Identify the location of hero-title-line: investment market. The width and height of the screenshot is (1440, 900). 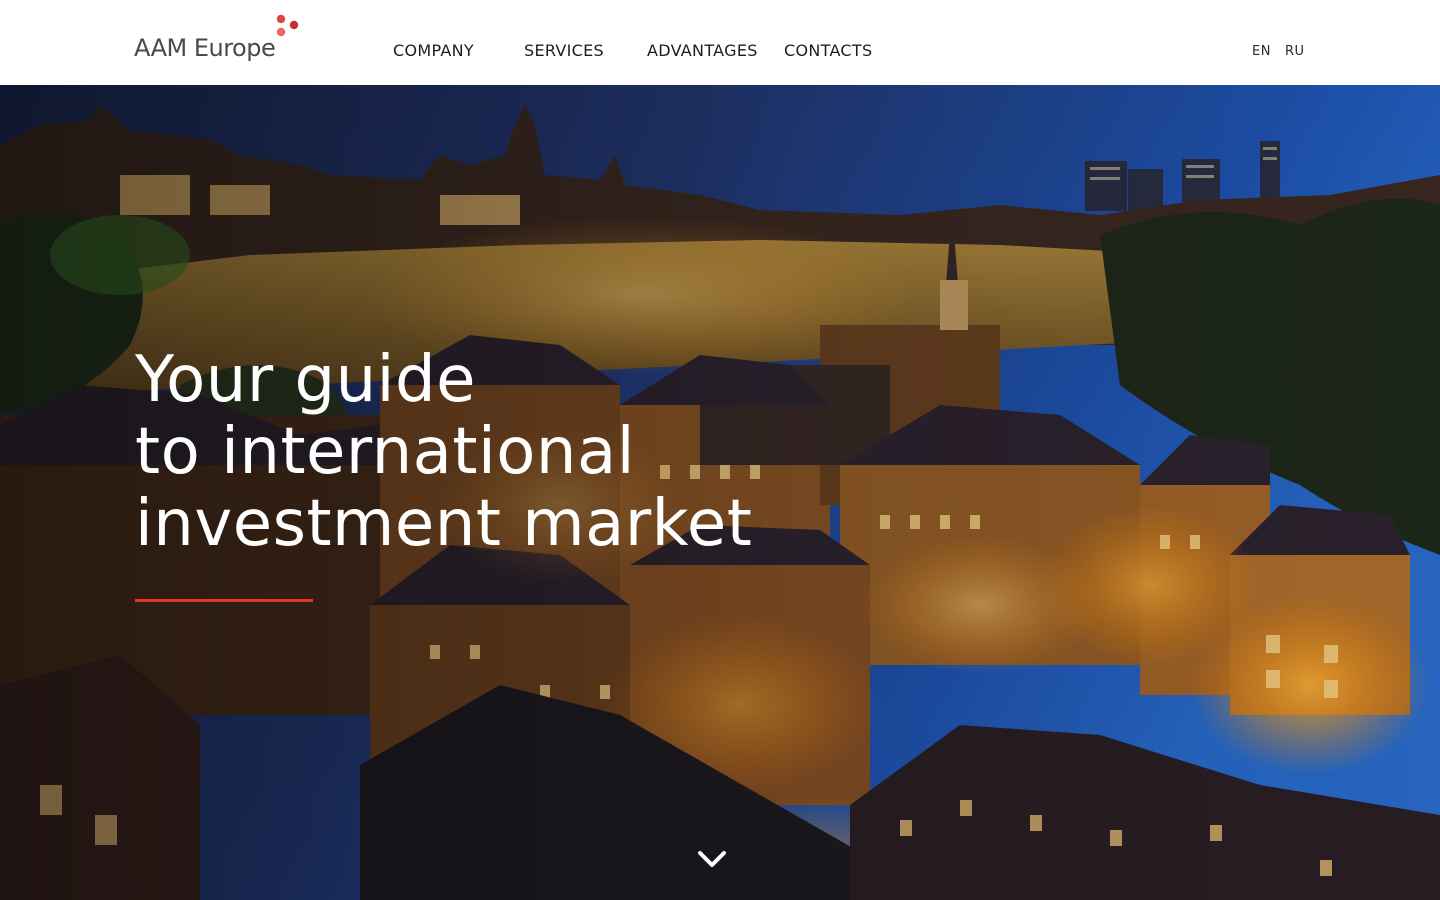
(444, 524).